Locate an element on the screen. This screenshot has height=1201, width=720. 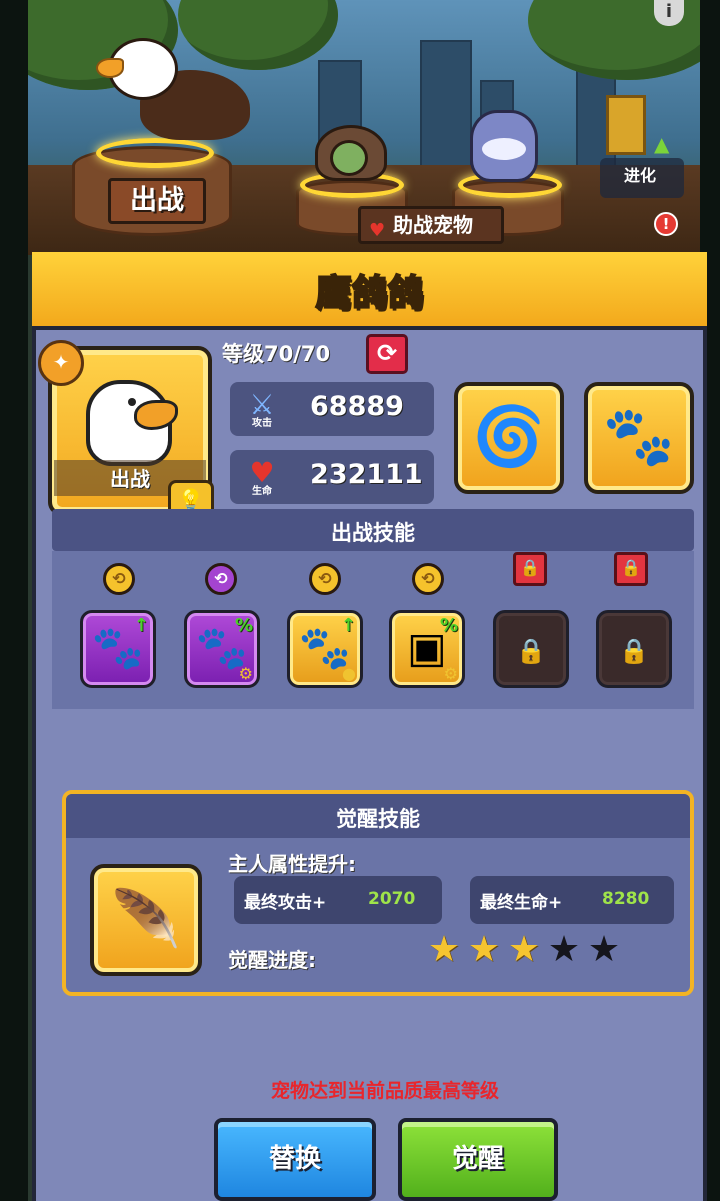
skill-slot-1: 🐾 ↑ is located at coordinates (118, 649).